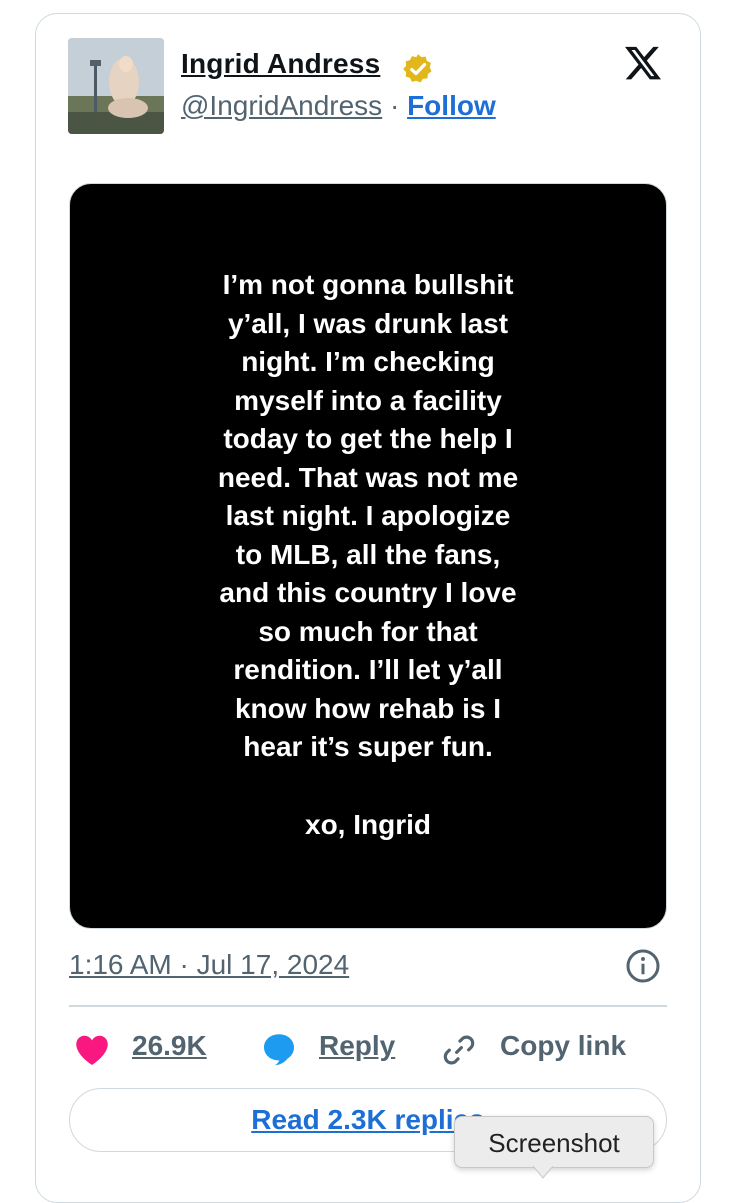  Describe the element at coordinates (280, 64) in the screenshot. I see `author-name-link: Ingrid Andress` at that location.